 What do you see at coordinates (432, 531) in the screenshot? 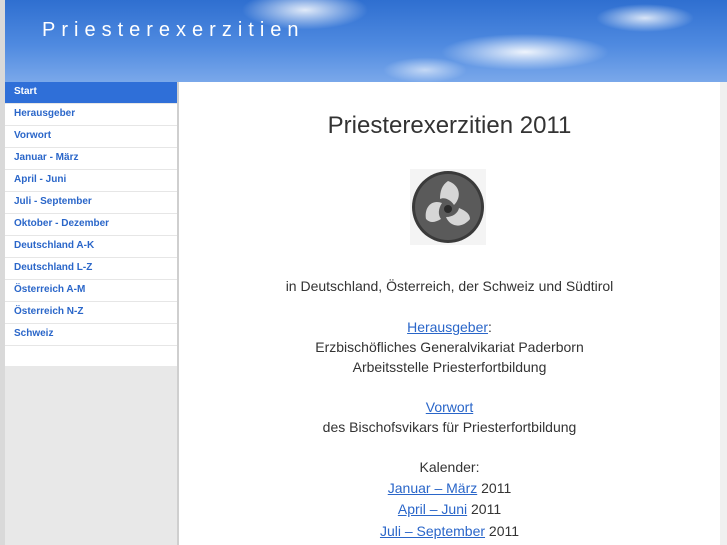
I see `kalender-link-juli-september: Juli – September` at bounding box center [432, 531].